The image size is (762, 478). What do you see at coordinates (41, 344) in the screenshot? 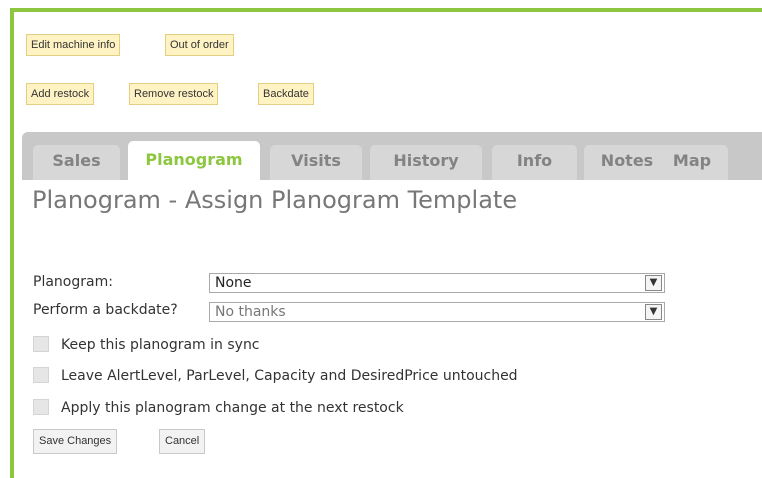
I see `keep-in-sync-checkbox` at bounding box center [41, 344].